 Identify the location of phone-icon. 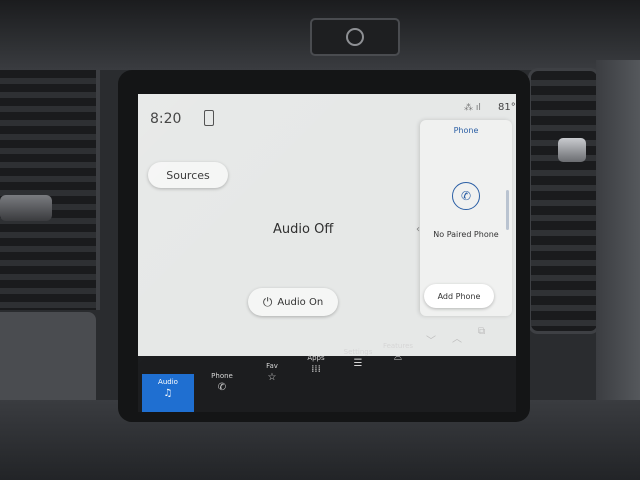
(209, 118).